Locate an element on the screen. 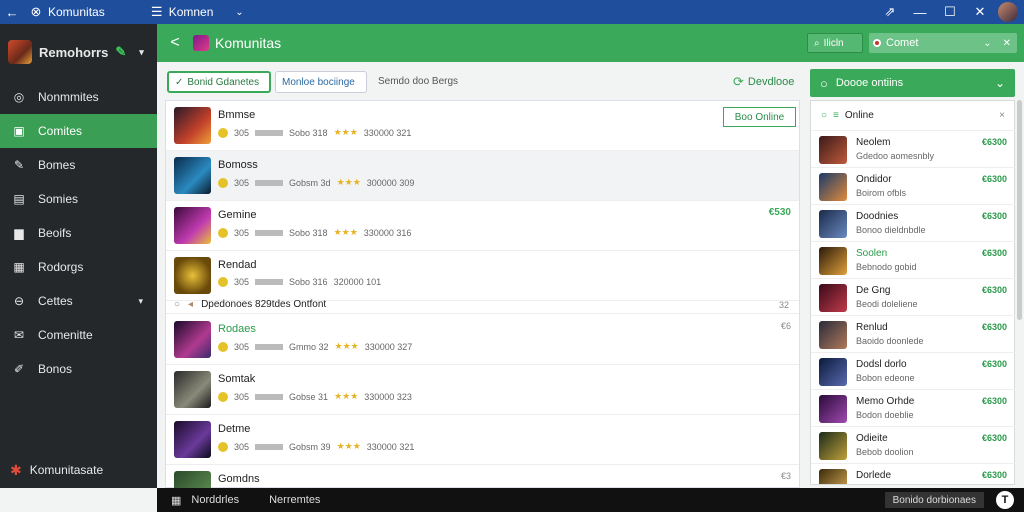 This screenshot has height=512, width=1024. sidebar-item-label: Bonos is located at coordinates (55, 369).